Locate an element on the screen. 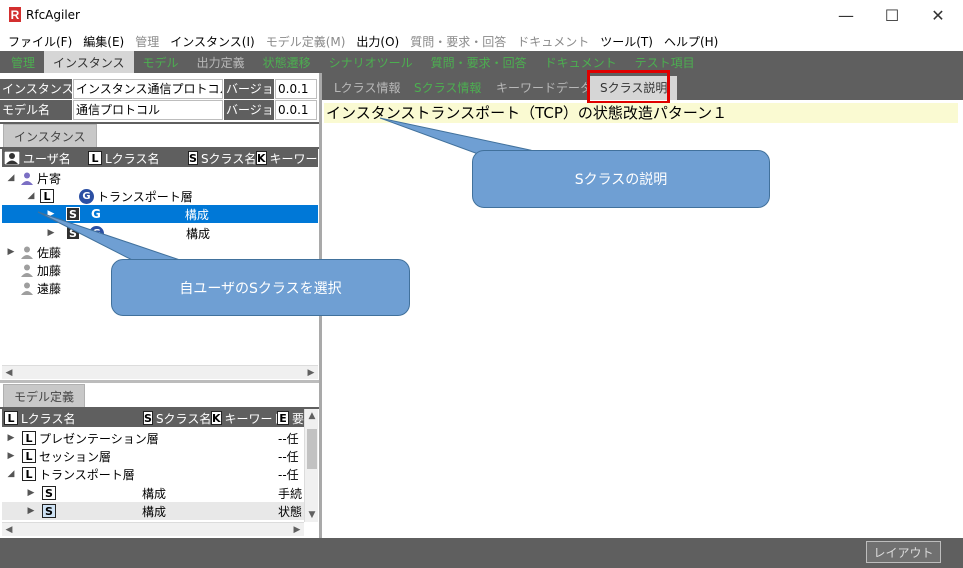  model-column-s-class: S Sクラス名 is located at coordinates (177, 418).